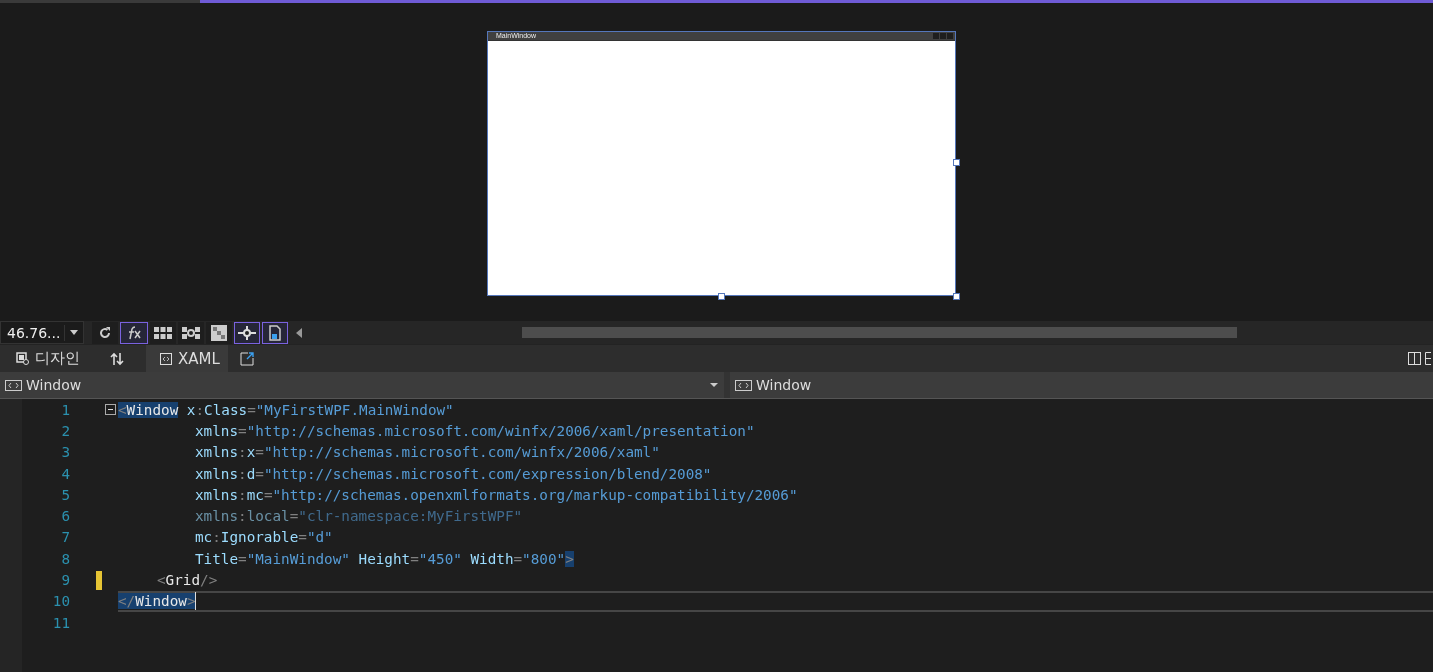 Image resolution: width=1433 pixels, height=672 pixels. I want to click on code-tag: Grid, so click(183, 580).